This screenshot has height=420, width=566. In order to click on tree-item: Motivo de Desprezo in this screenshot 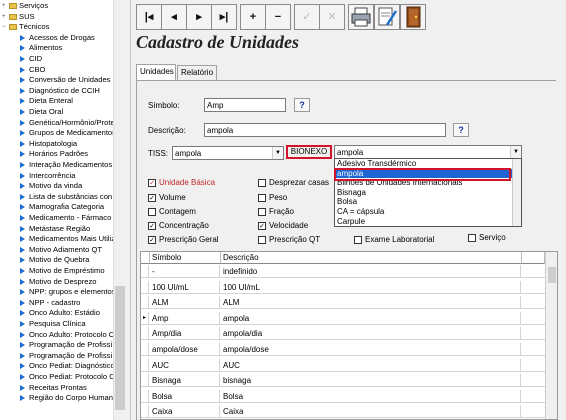, I will do `click(58, 282)`.